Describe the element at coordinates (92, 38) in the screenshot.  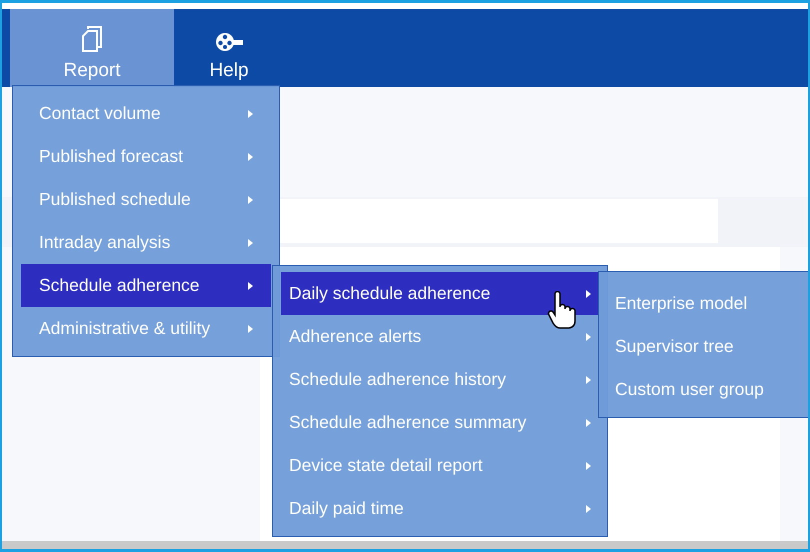
I see `documents-icon` at that location.